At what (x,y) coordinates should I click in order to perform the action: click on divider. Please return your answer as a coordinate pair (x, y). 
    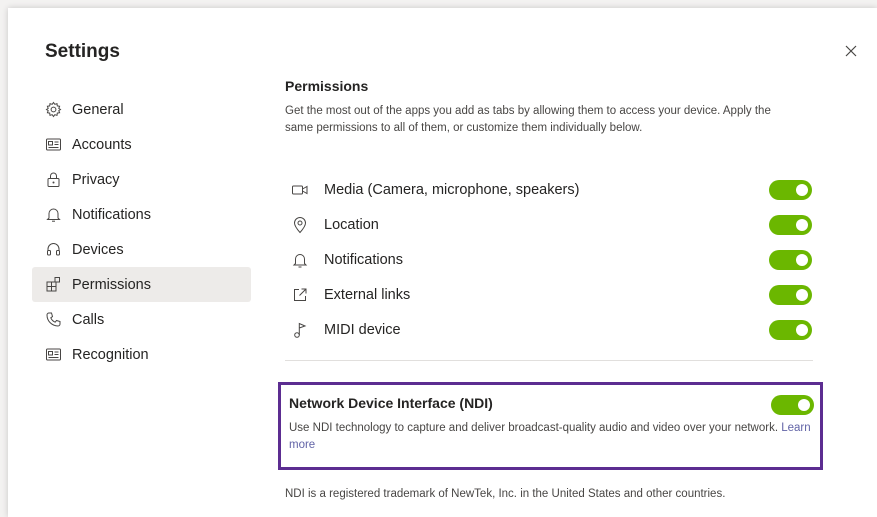
    Looking at the image, I should click on (549, 360).